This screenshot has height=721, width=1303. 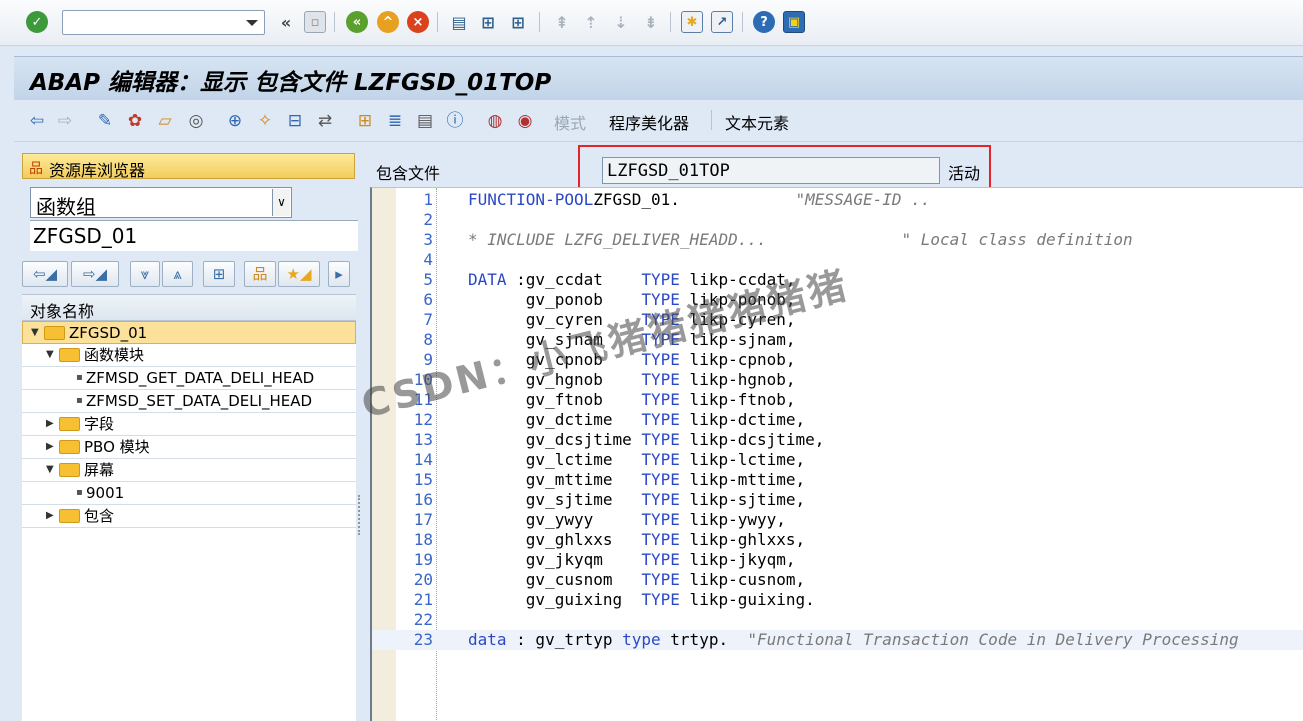 I want to click on code-line: 5 DATA :gv_ccdat TYPE likp-ccdat,, so click(x=837, y=280).